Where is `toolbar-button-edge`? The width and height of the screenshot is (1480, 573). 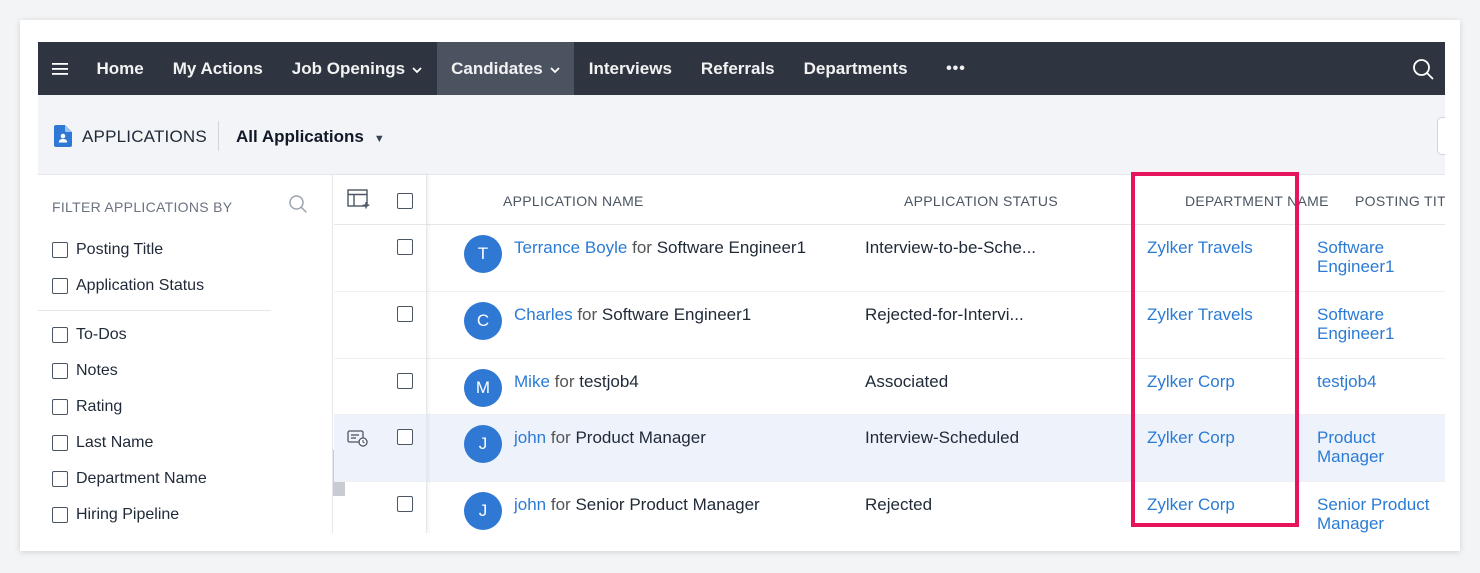 toolbar-button-edge is located at coordinates (1441, 136).